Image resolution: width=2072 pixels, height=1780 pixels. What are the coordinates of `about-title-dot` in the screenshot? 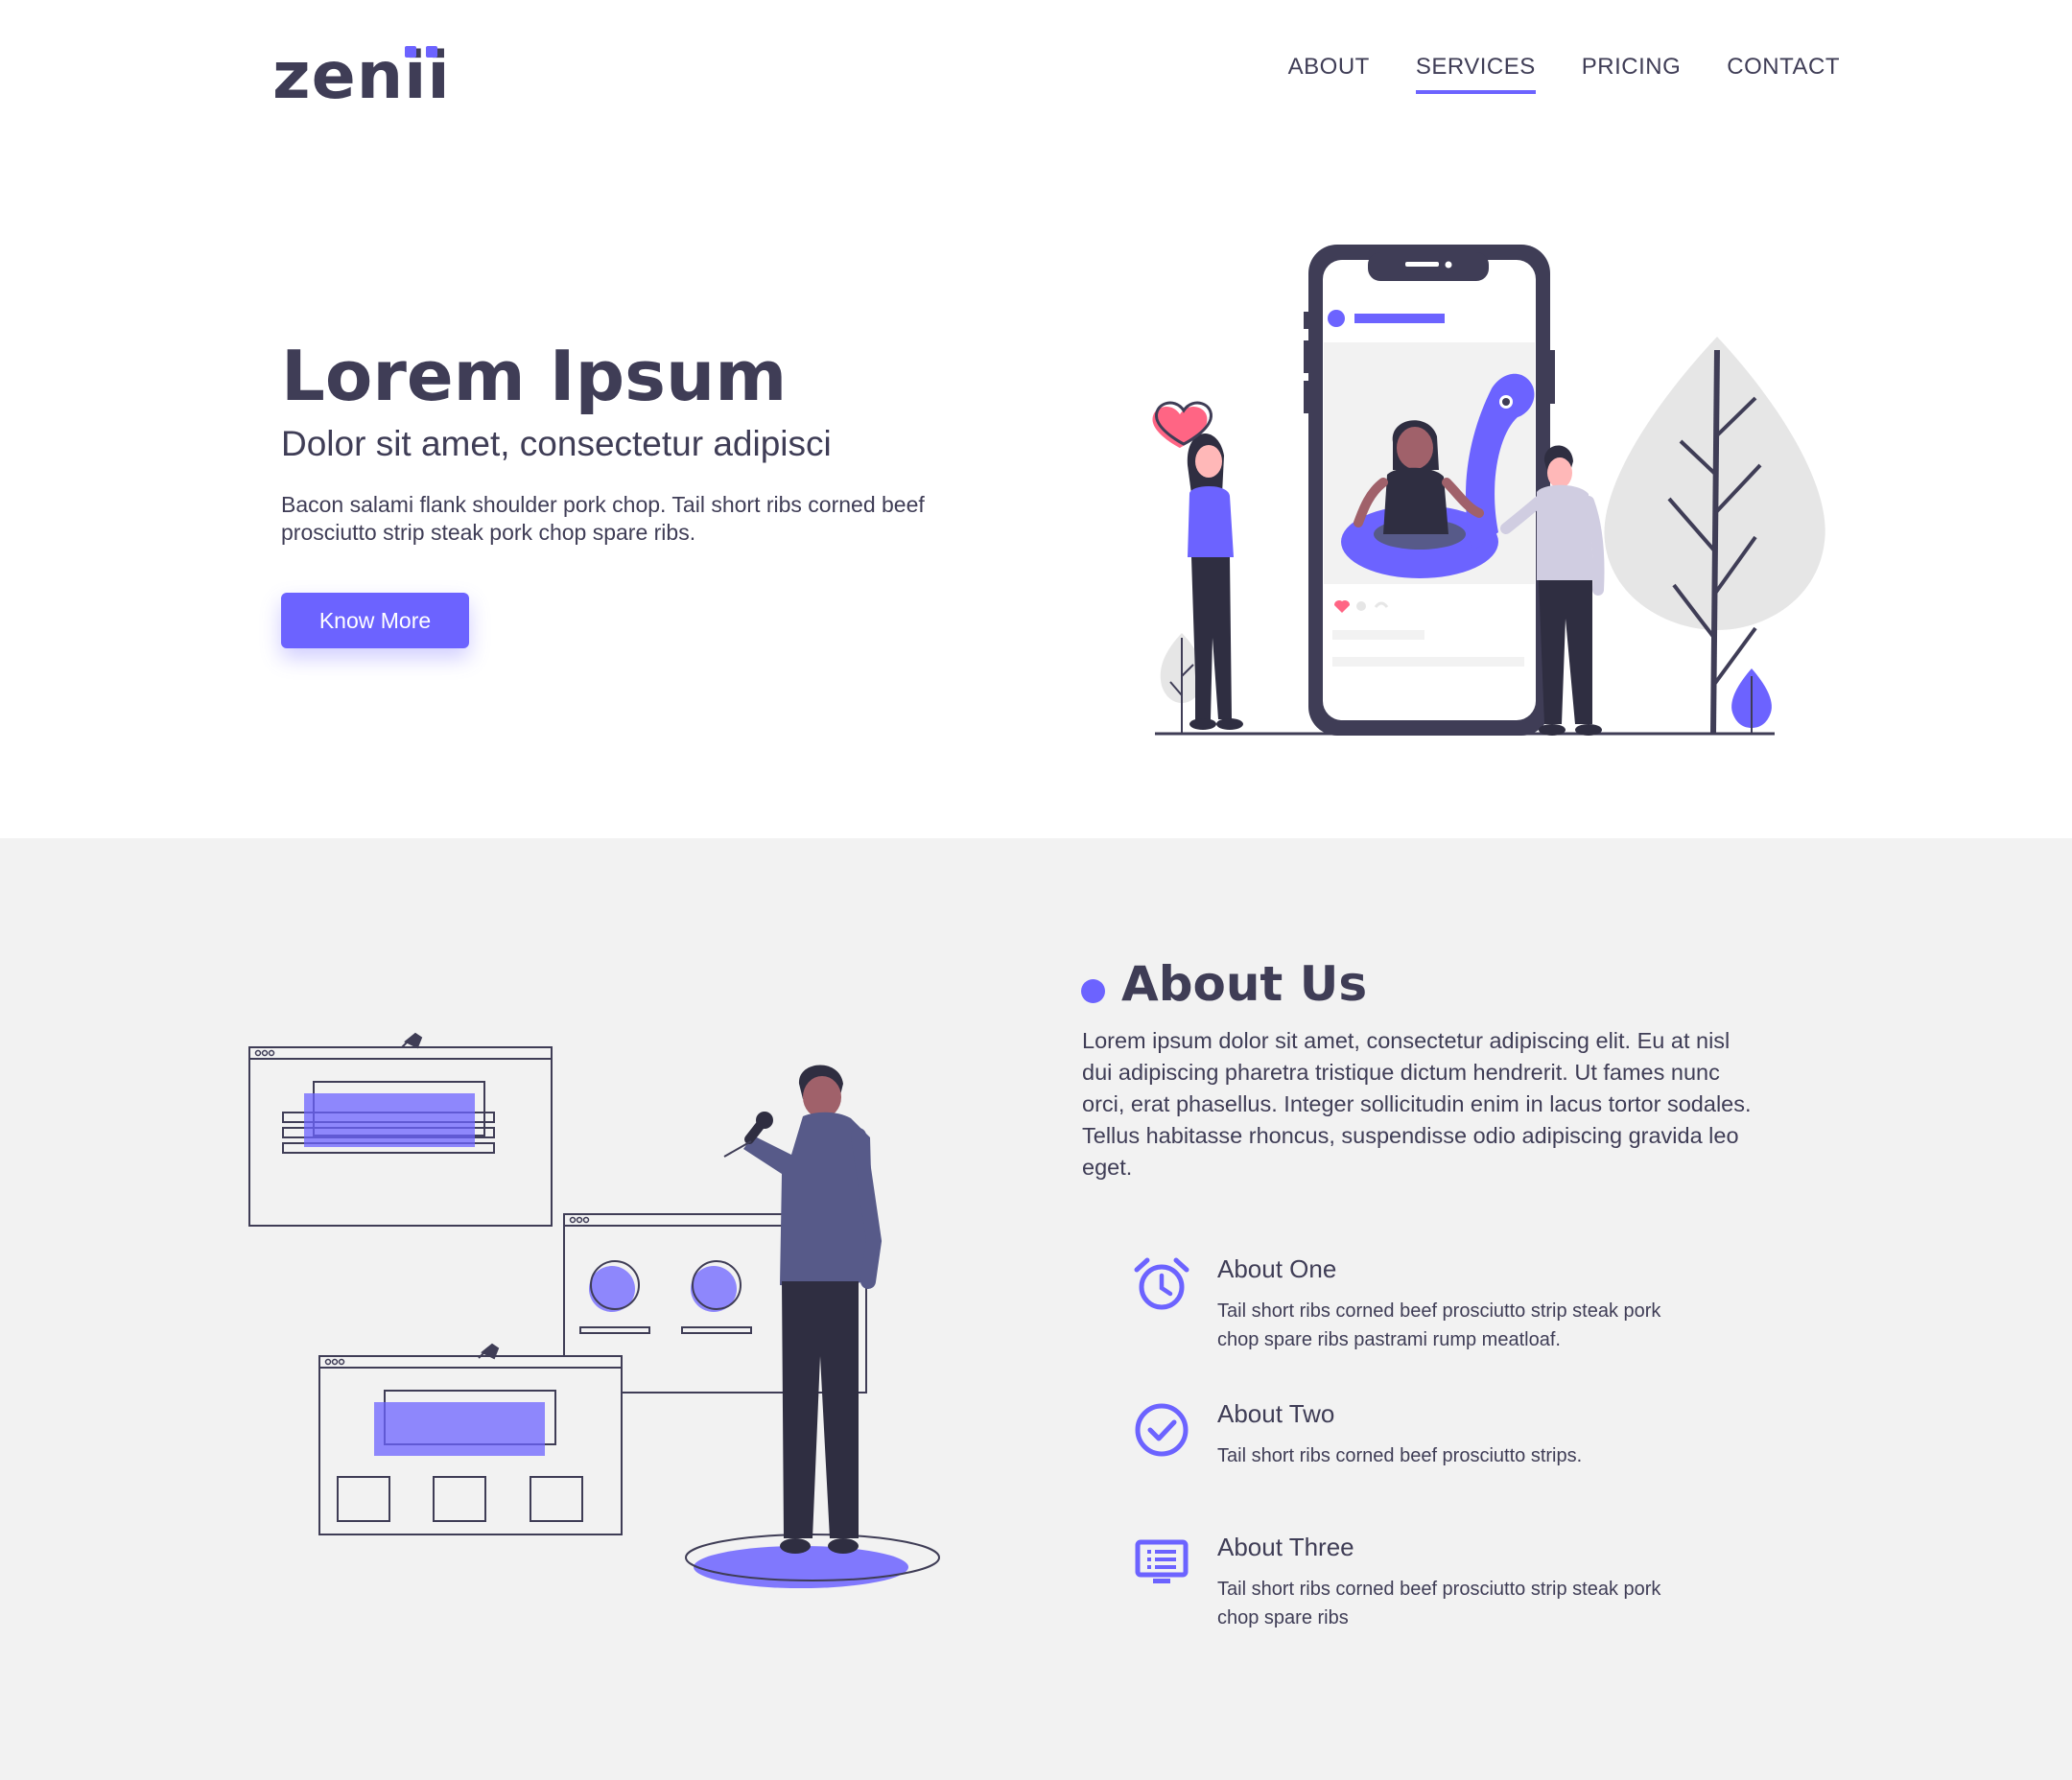 It's located at (1093, 991).